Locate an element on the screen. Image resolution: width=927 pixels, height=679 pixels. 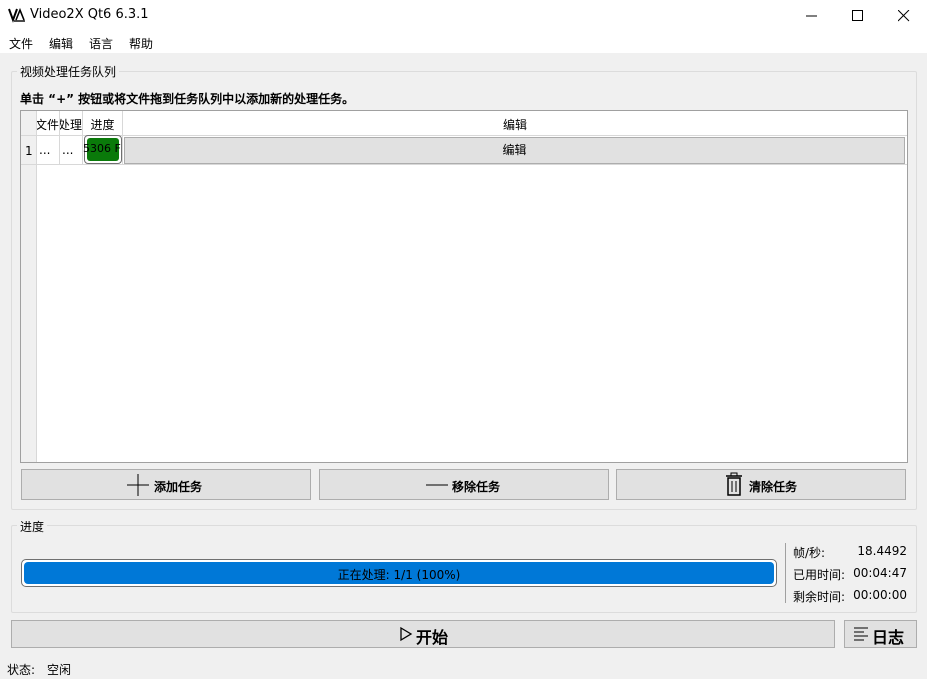
header-divider is located at coordinates (464, 135).